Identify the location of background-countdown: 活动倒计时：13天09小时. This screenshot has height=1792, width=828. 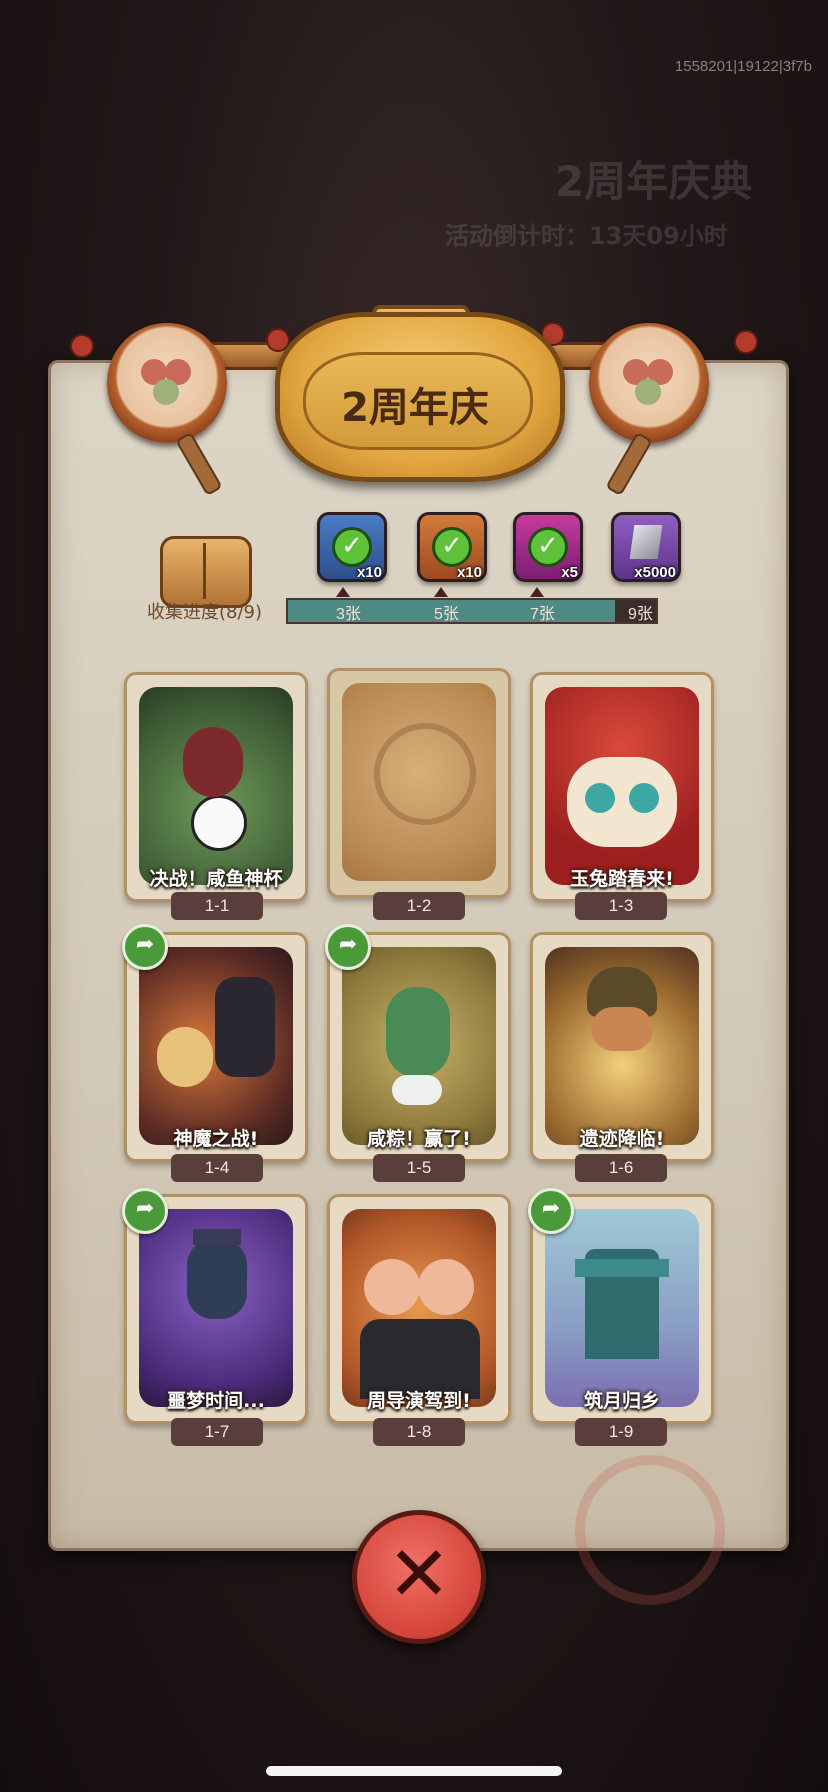
(586, 236).